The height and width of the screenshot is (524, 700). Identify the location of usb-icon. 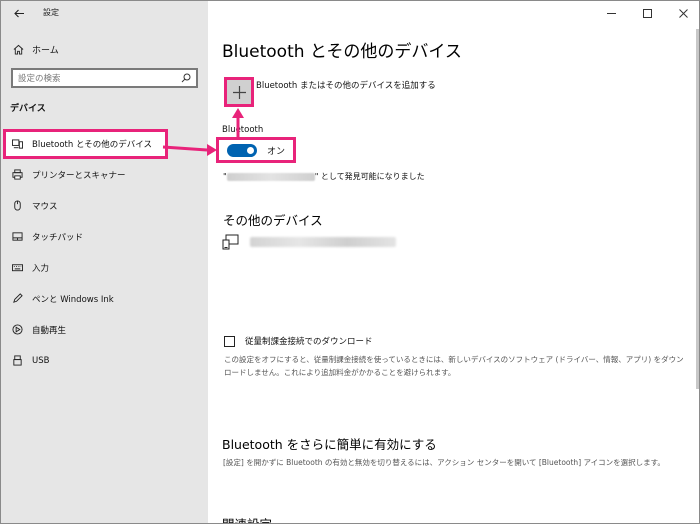
(17, 360).